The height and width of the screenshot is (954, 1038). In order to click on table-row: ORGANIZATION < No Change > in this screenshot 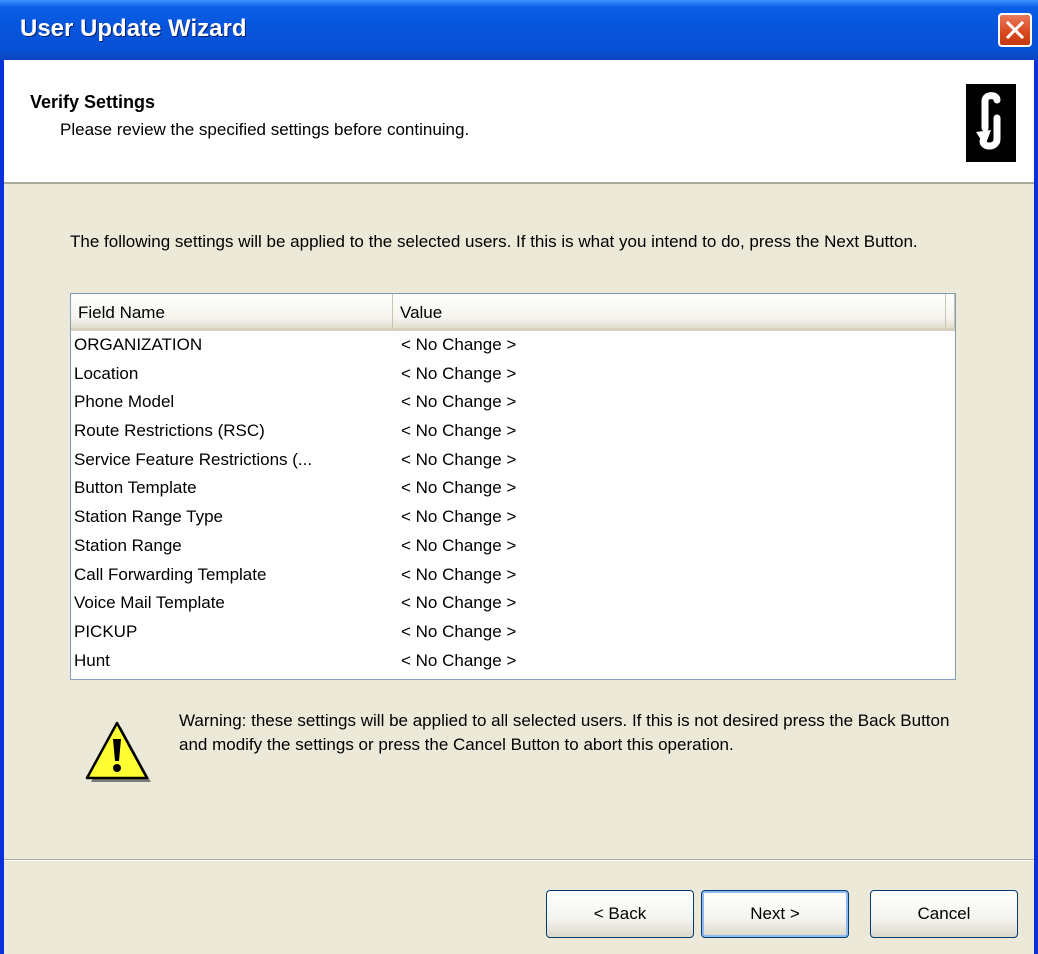, I will do `click(513, 346)`.